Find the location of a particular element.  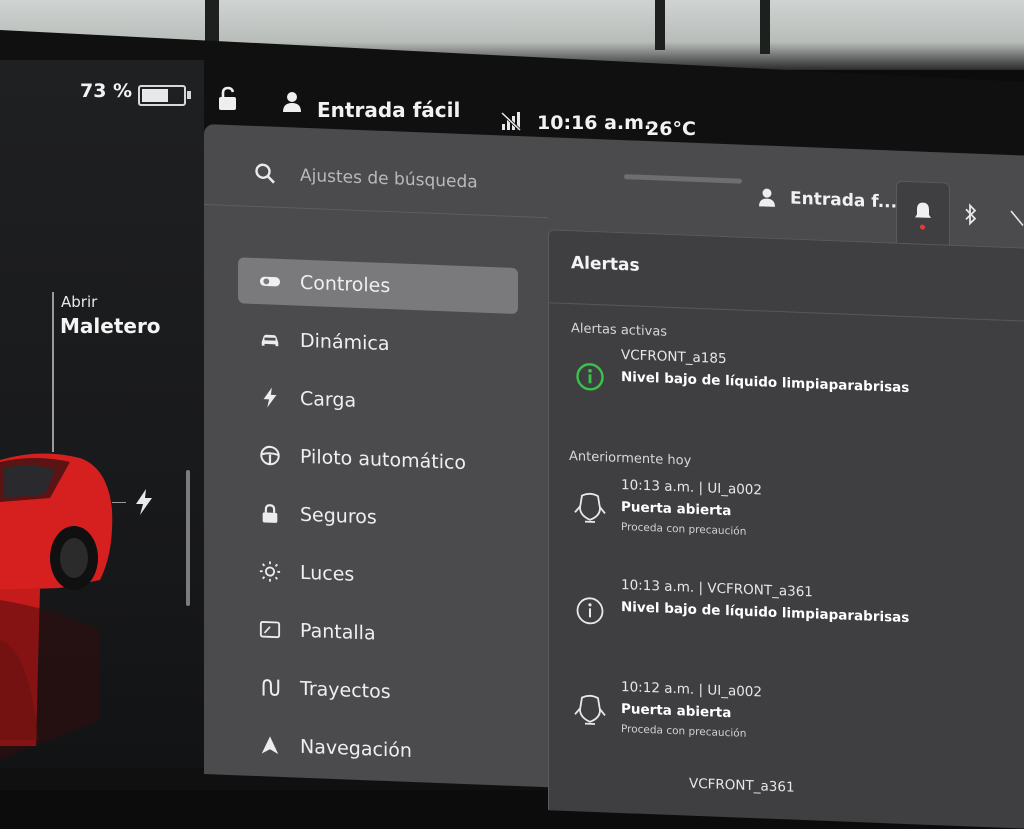

alerts-header: Alertas is located at coordinates (786, 276).